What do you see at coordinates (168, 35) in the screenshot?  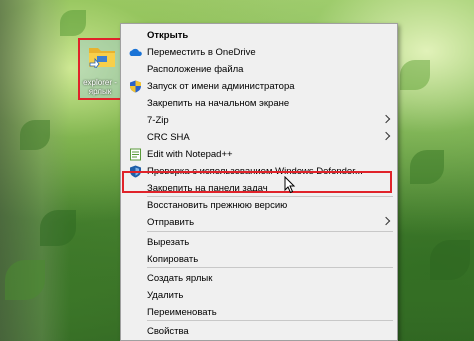 I see `menu-item-label: Открыть` at bounding box center [168, 35].